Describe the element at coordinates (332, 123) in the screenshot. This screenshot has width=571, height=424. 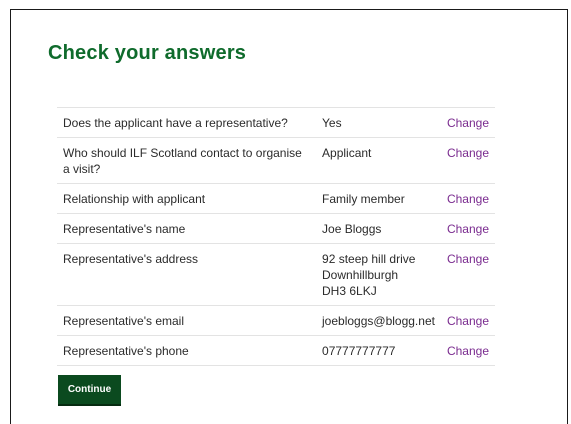
I see `answer-line: Yes` at that location.